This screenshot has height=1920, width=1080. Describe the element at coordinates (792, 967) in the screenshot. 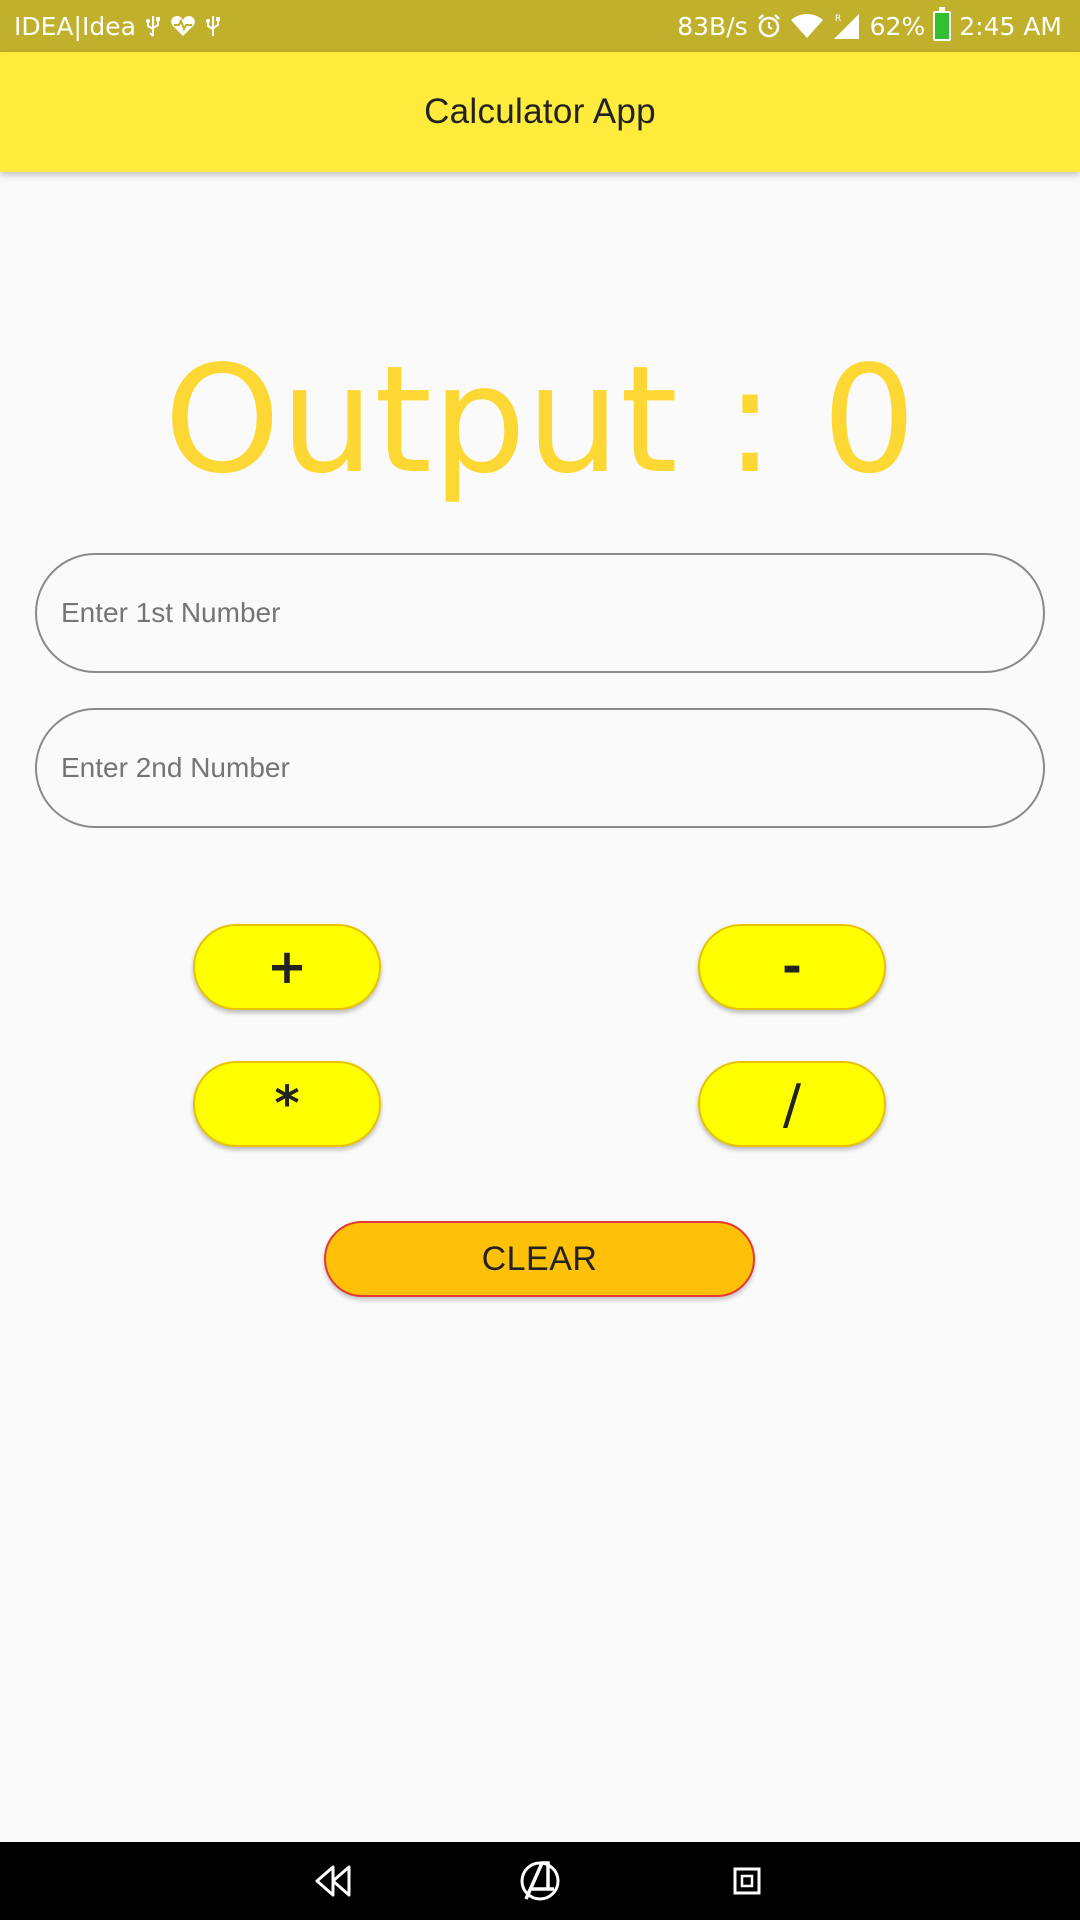

I see `subtract-button: -` at that location.